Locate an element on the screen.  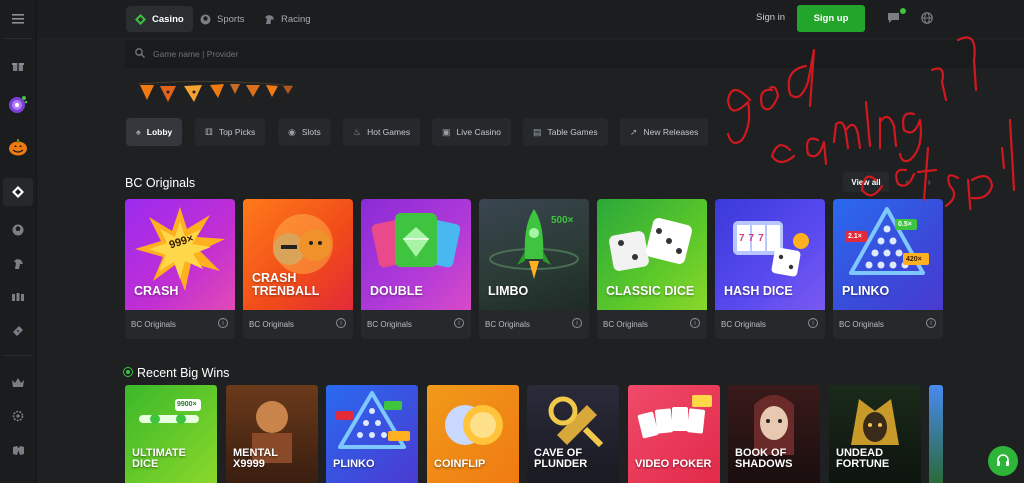
sports-nav-icon is located at coordinates (18, 230).